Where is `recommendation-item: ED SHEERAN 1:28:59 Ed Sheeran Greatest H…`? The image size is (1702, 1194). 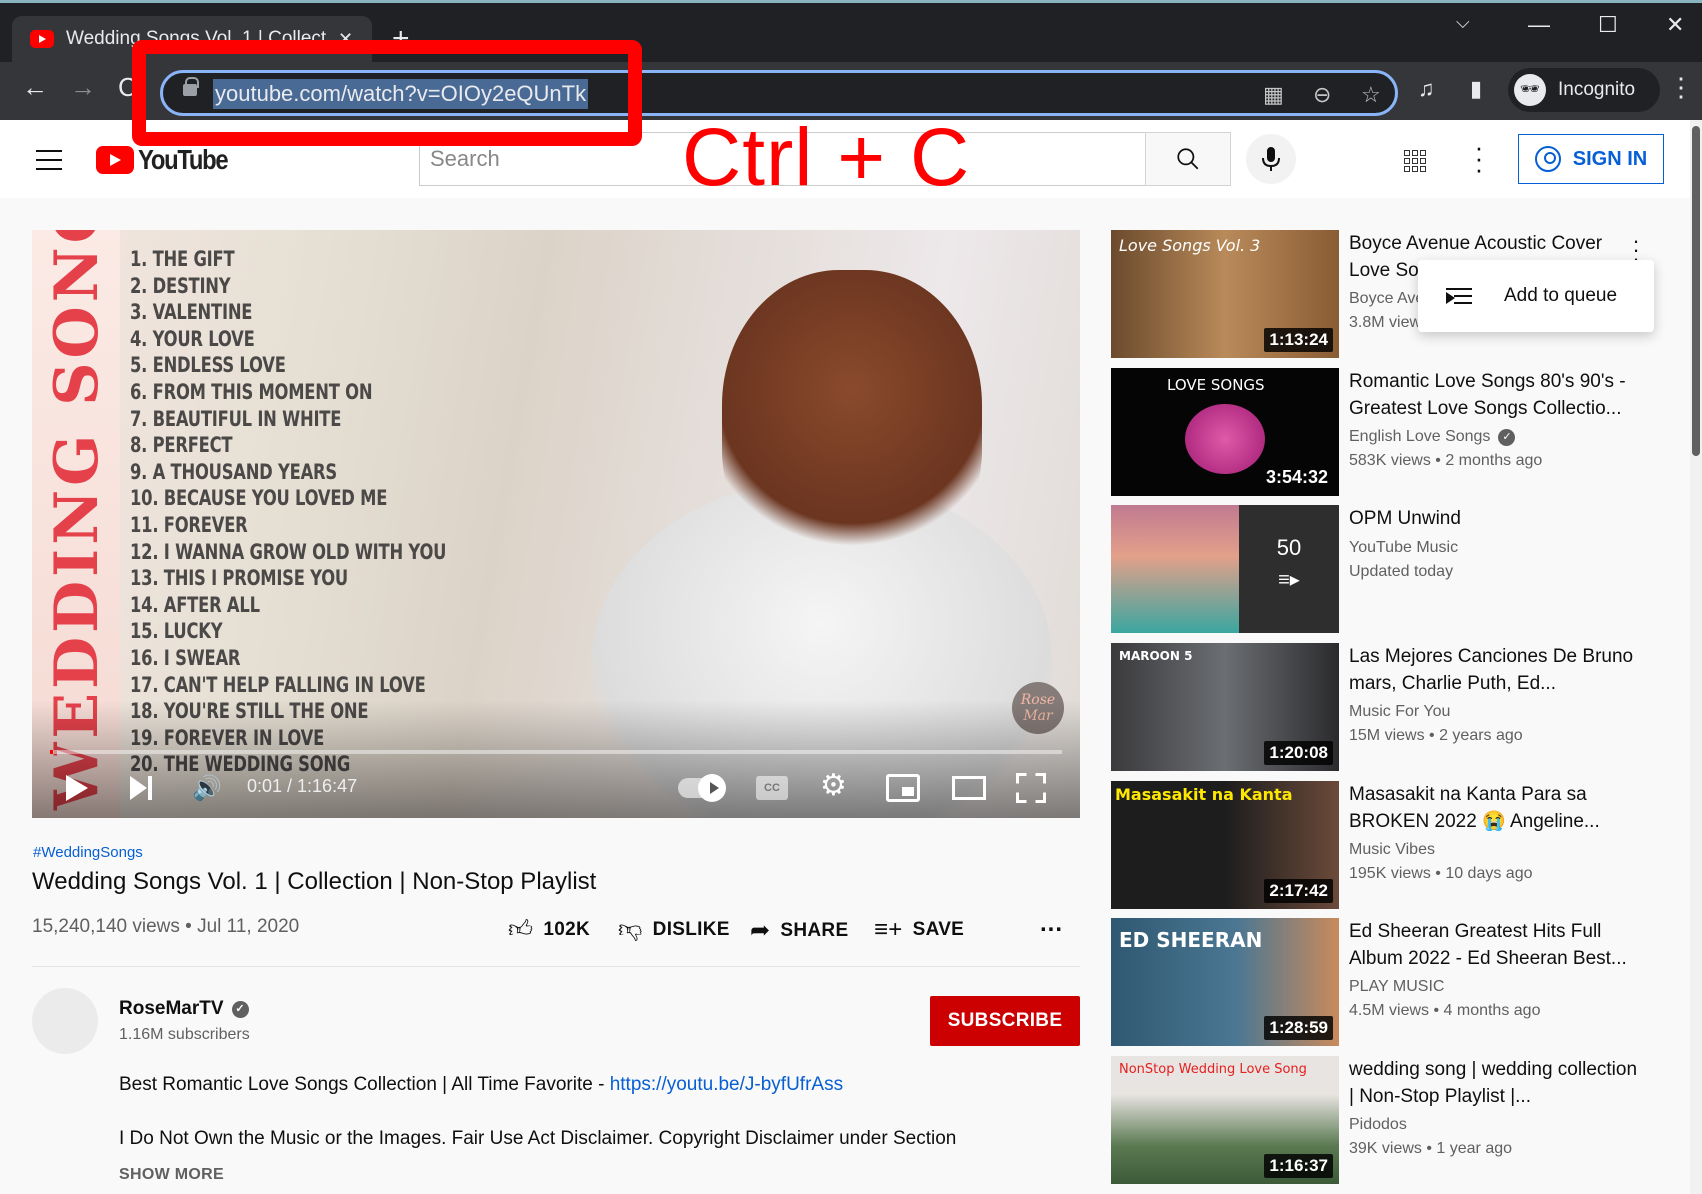
recommendation-item: ED SHEERAN 1:28:59 Ed Sheeran Greatest H… is located at coordinates (1391, 982).